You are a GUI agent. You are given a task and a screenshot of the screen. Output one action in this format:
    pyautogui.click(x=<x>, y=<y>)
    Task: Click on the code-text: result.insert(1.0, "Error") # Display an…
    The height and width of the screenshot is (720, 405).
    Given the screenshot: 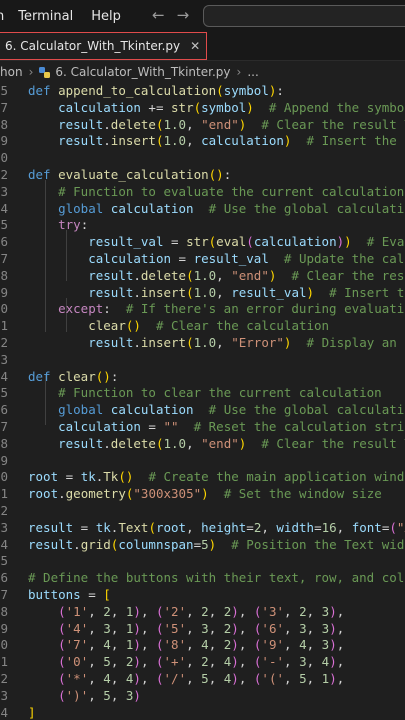 What is the action you would take?
    pyautogui.click(x=246, y=342)
    